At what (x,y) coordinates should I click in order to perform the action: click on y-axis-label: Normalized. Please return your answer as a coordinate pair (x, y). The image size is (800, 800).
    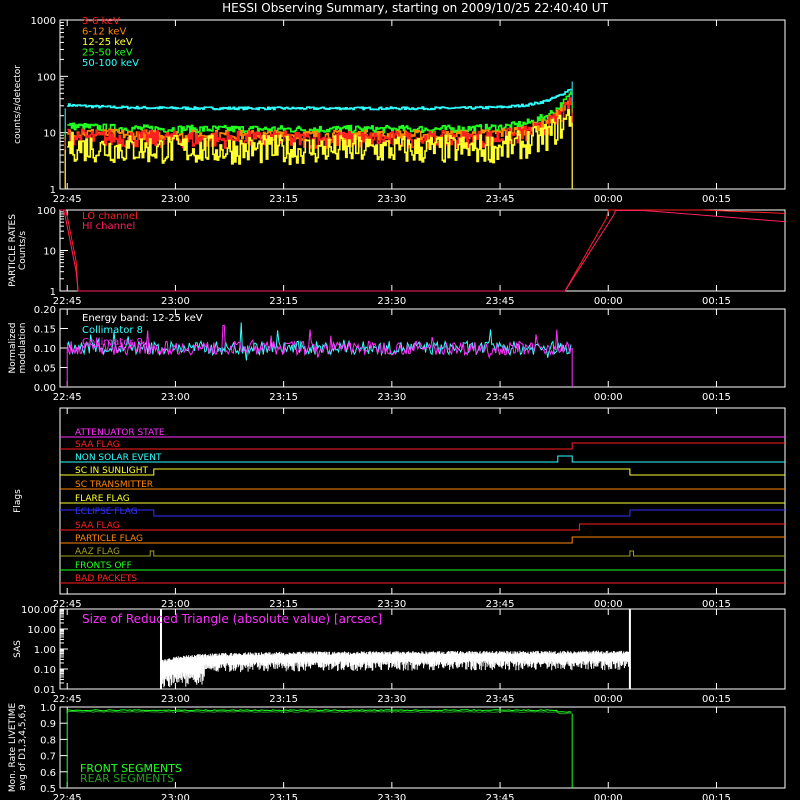
    Looking at the image, I should click on (13, 347).